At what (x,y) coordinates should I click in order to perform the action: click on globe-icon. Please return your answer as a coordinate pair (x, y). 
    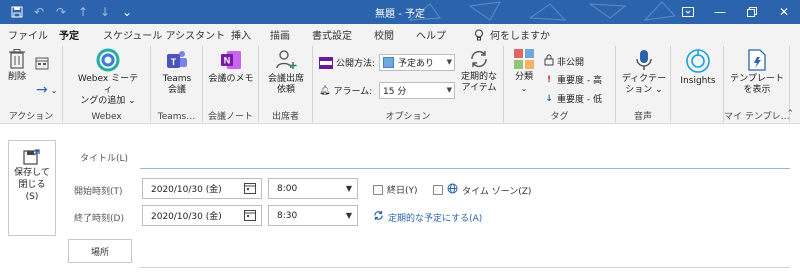
    Looking at the image, I should click on (452, 190).